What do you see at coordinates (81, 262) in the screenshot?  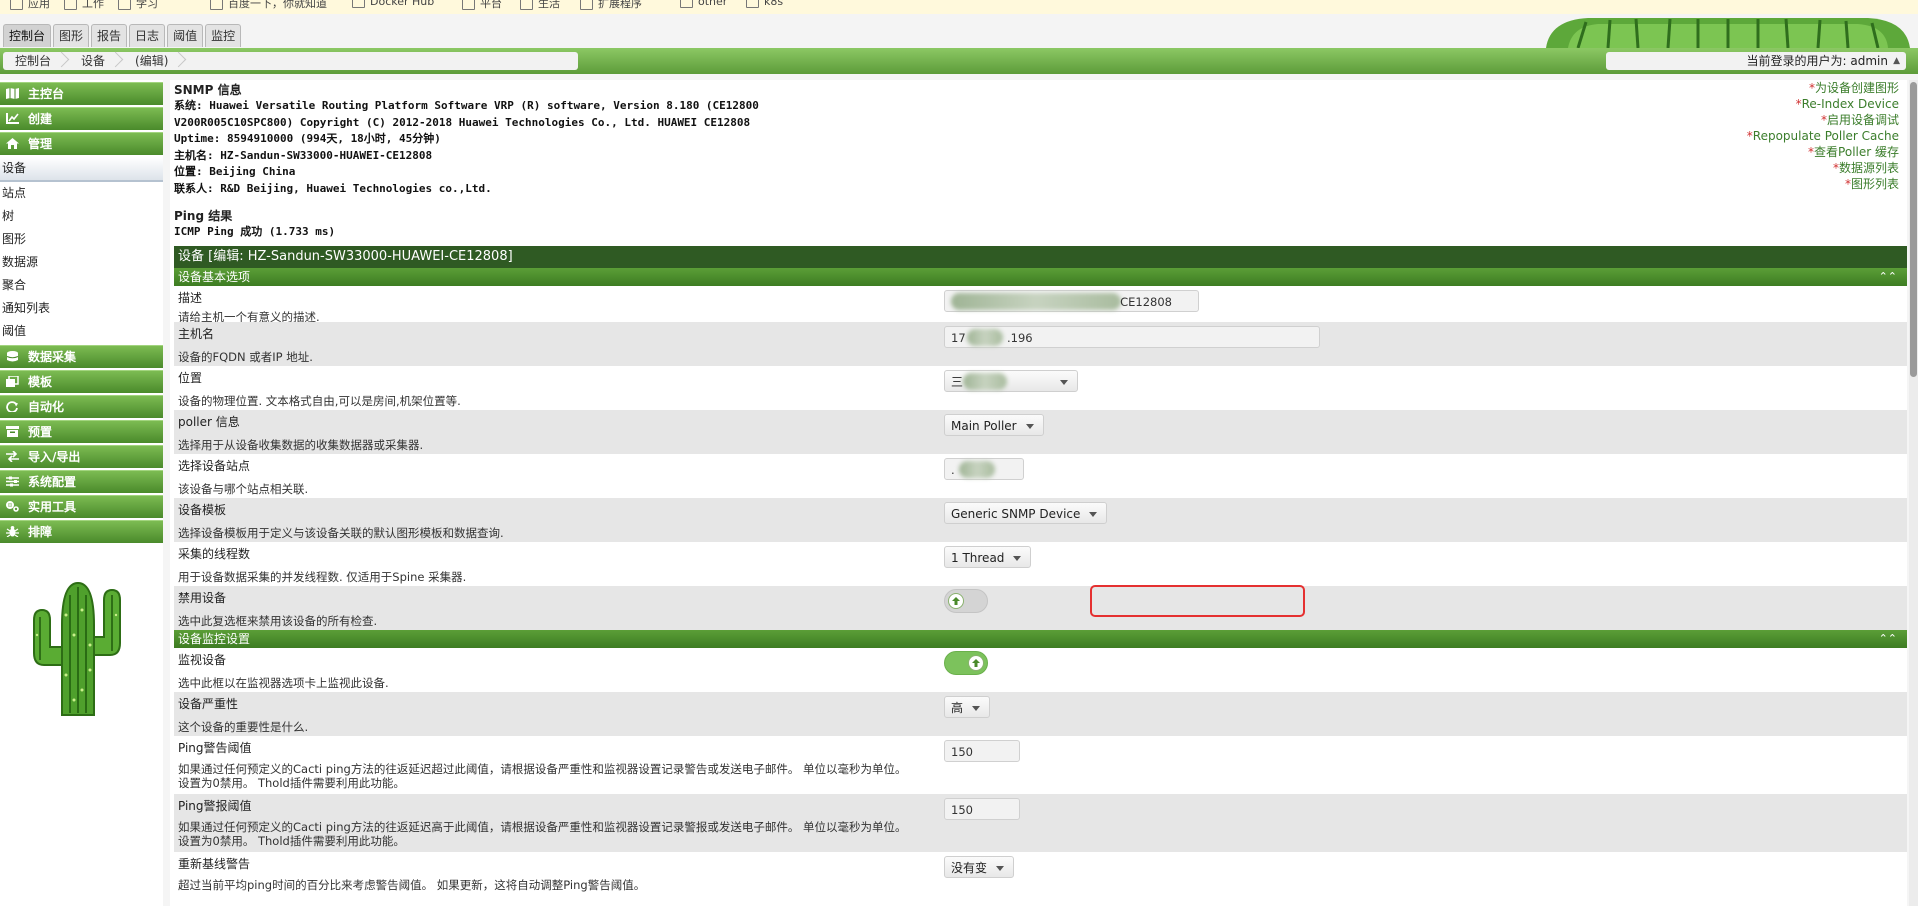 I see `sidebar-item-data-sources: 数据源` at bounding box center [81, 262].